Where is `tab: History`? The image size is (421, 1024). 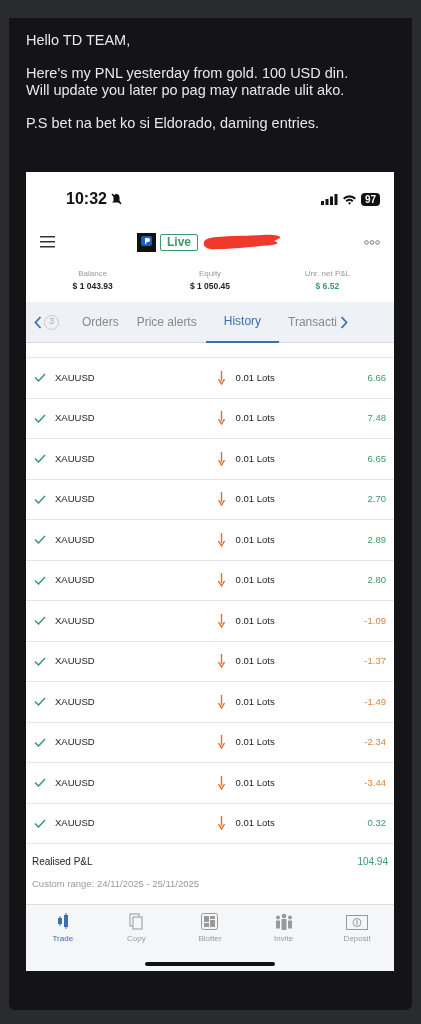
tab: History is located at coordinates (242, 322).